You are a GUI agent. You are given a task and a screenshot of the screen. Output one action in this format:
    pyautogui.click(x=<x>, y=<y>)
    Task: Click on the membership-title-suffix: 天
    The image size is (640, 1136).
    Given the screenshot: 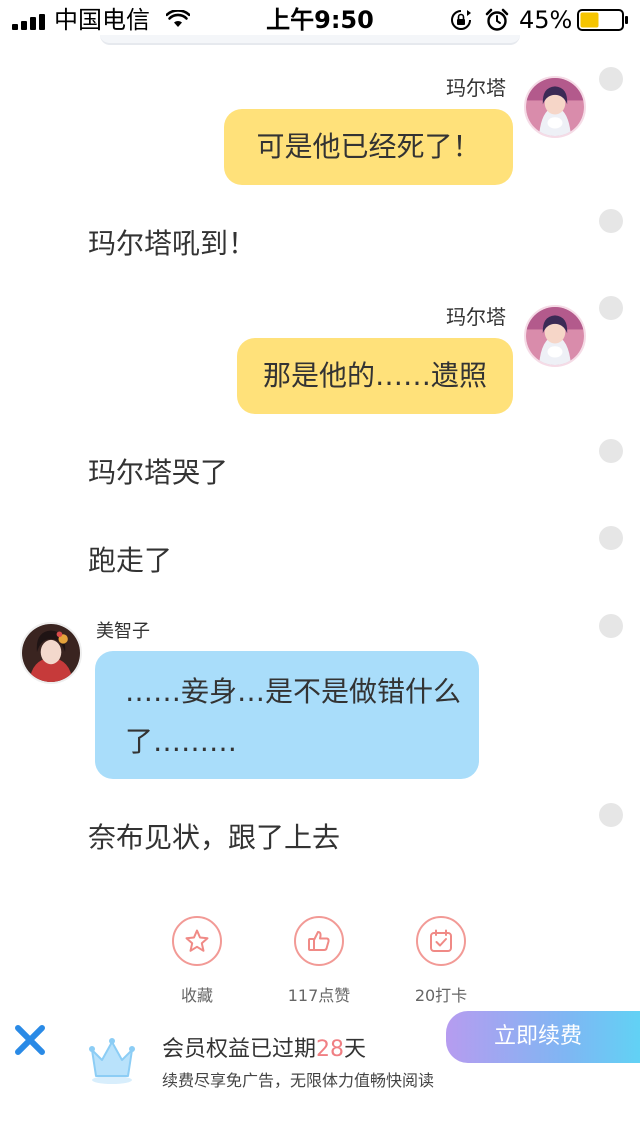 What is the action you would take?
    pyautogui.click(x=355, y=1049)
    